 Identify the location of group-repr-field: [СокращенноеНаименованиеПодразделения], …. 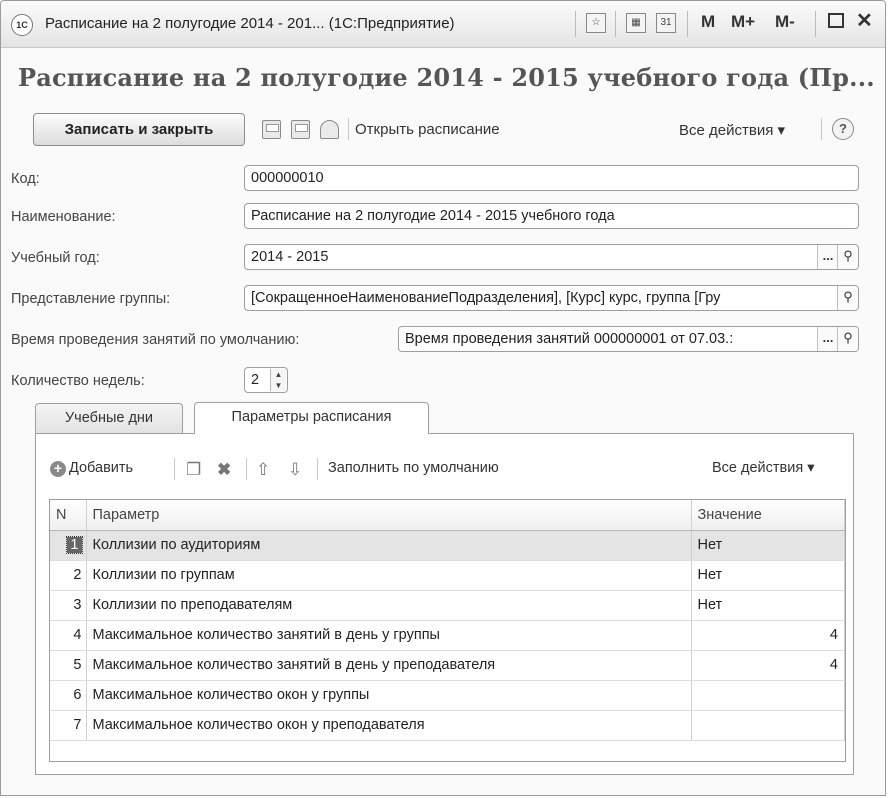
(551, 298).